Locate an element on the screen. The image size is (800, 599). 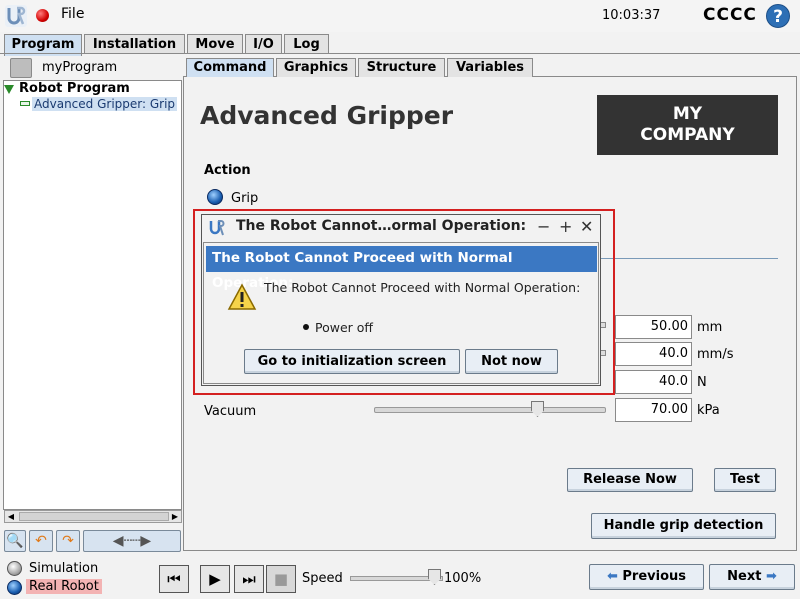
speed-label: Speed is located at coordinates (322, 578).